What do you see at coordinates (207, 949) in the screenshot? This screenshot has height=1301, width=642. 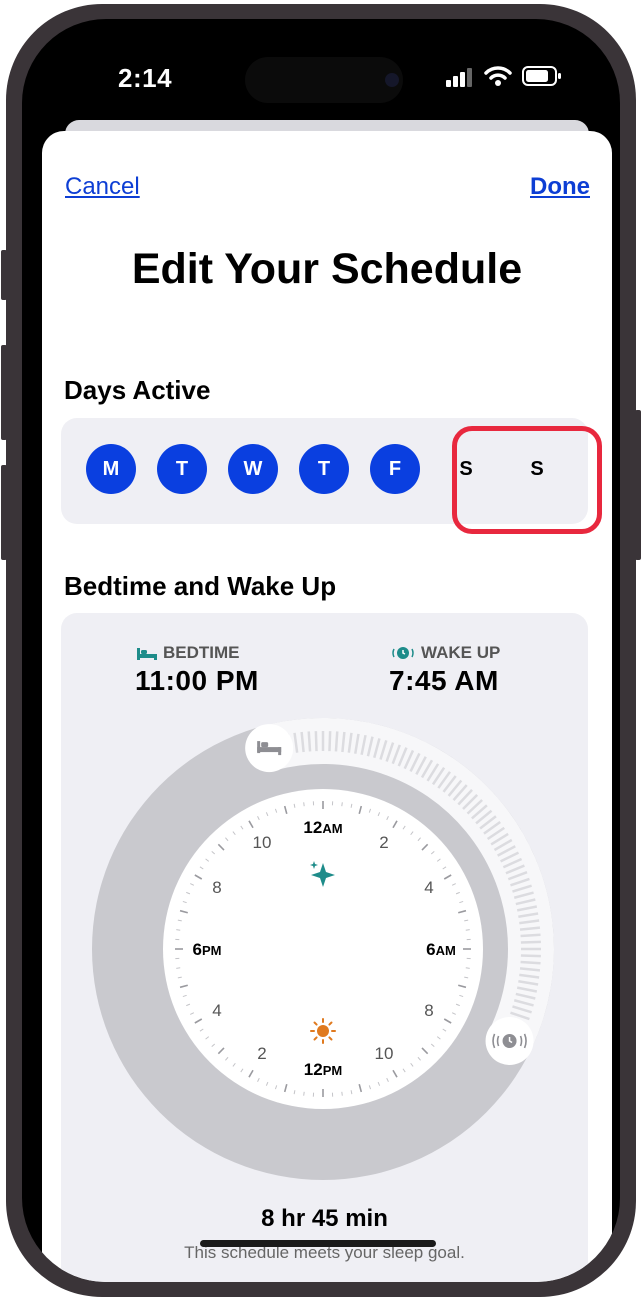 I see `clock-label-6pm: 6PM` at bounding box center [207, 949].